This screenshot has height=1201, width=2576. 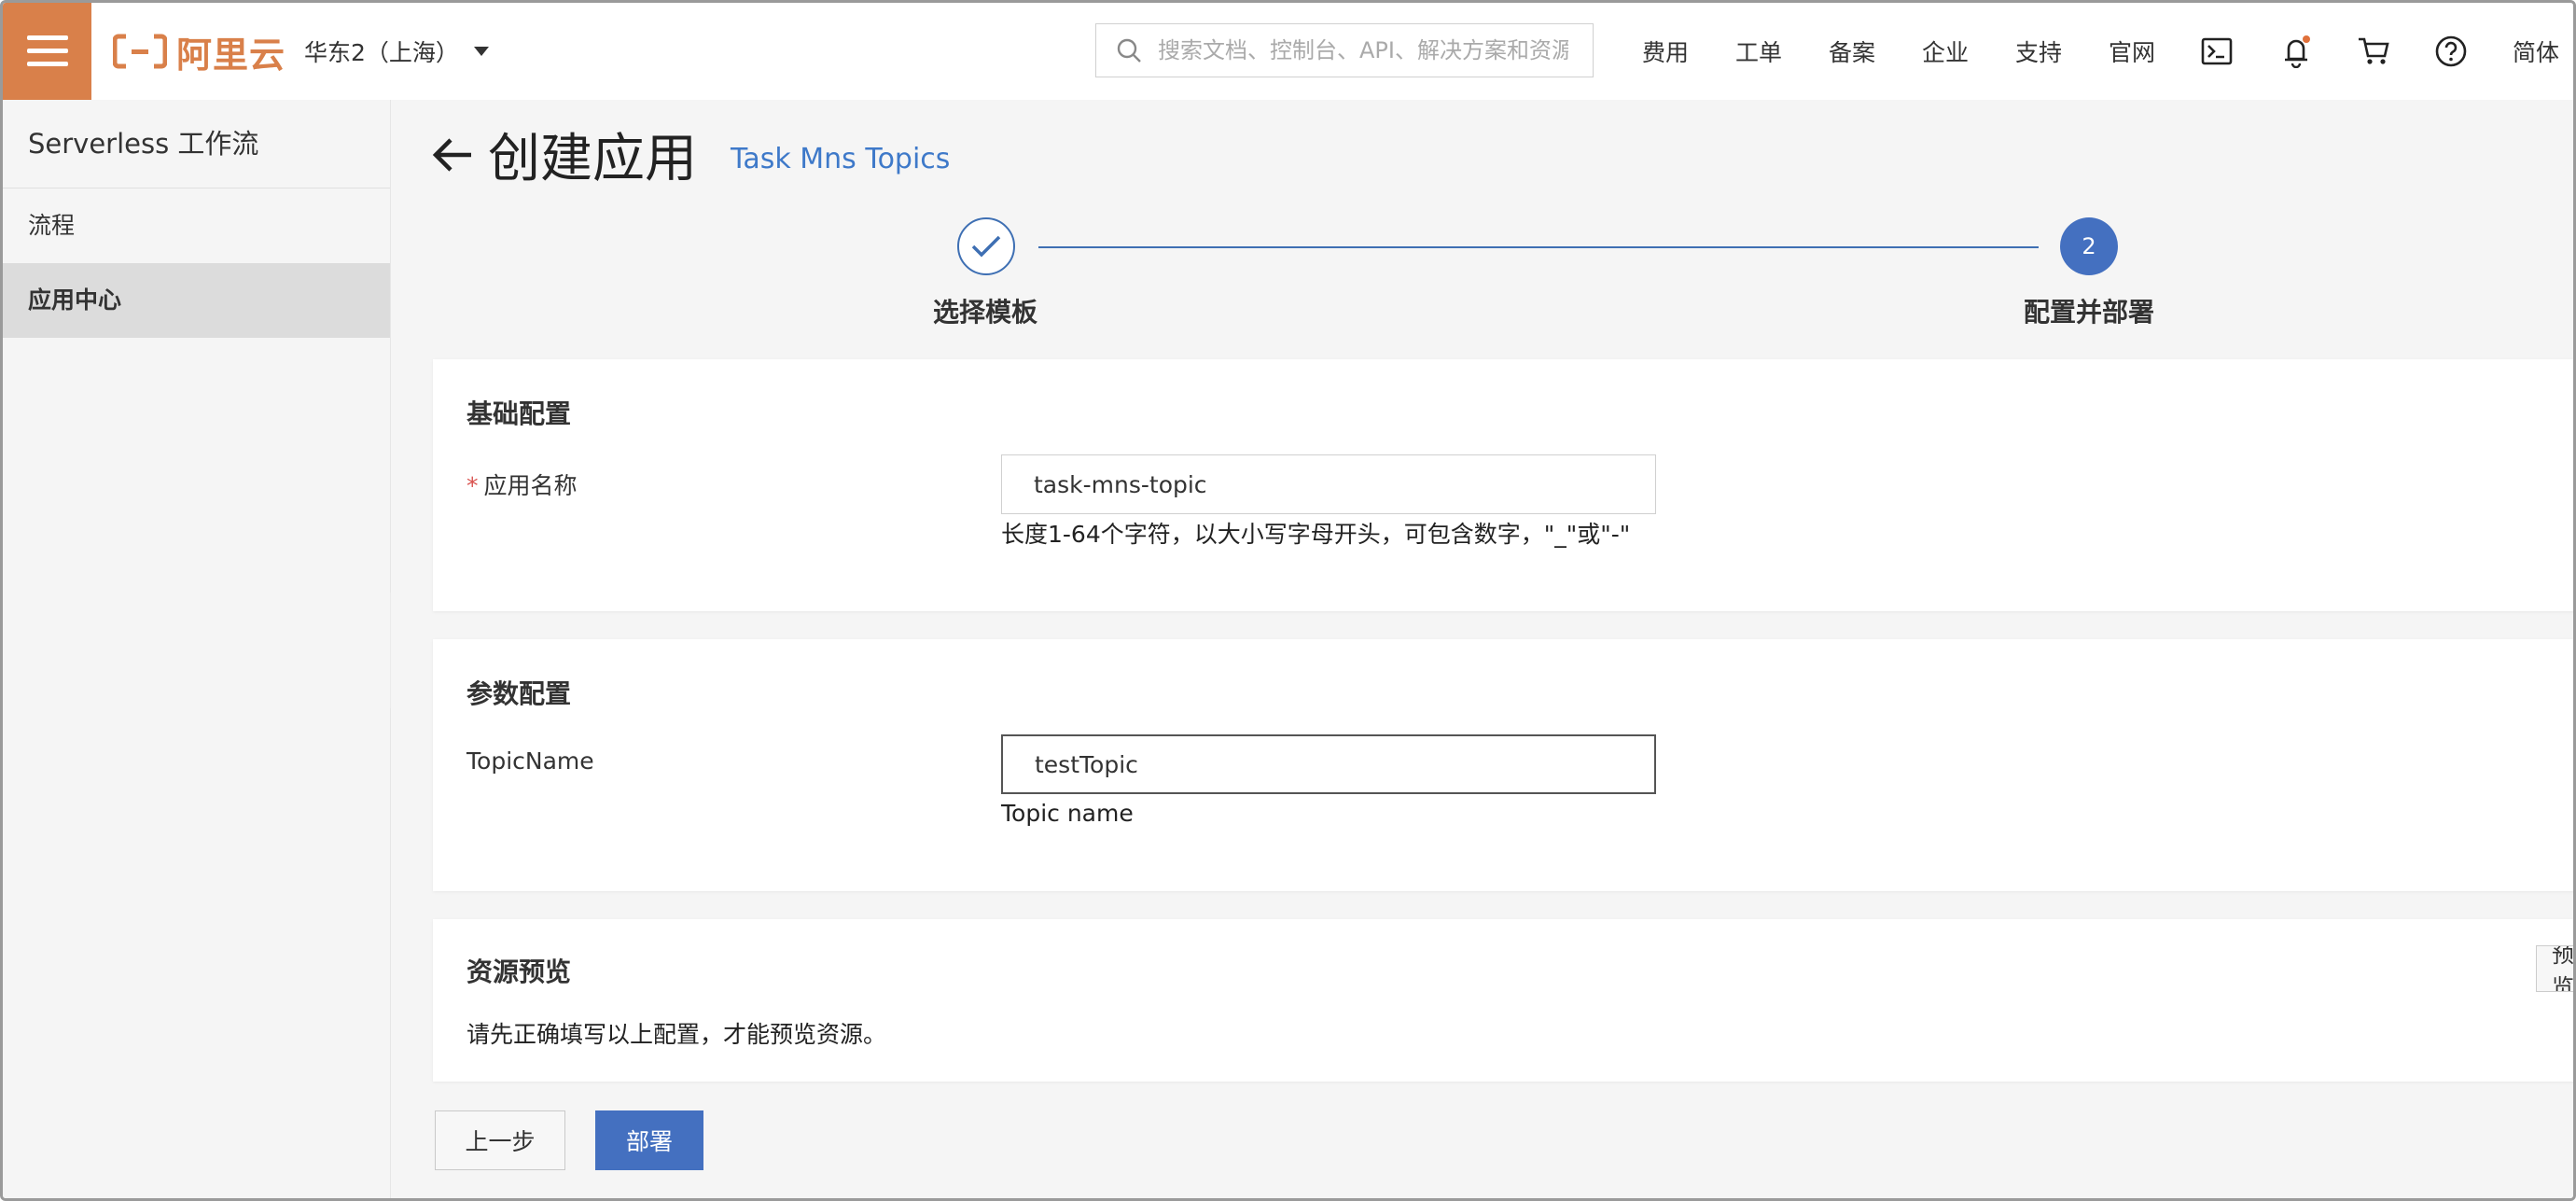 I want to click on step-1-circle, so click(x=986, y=246).